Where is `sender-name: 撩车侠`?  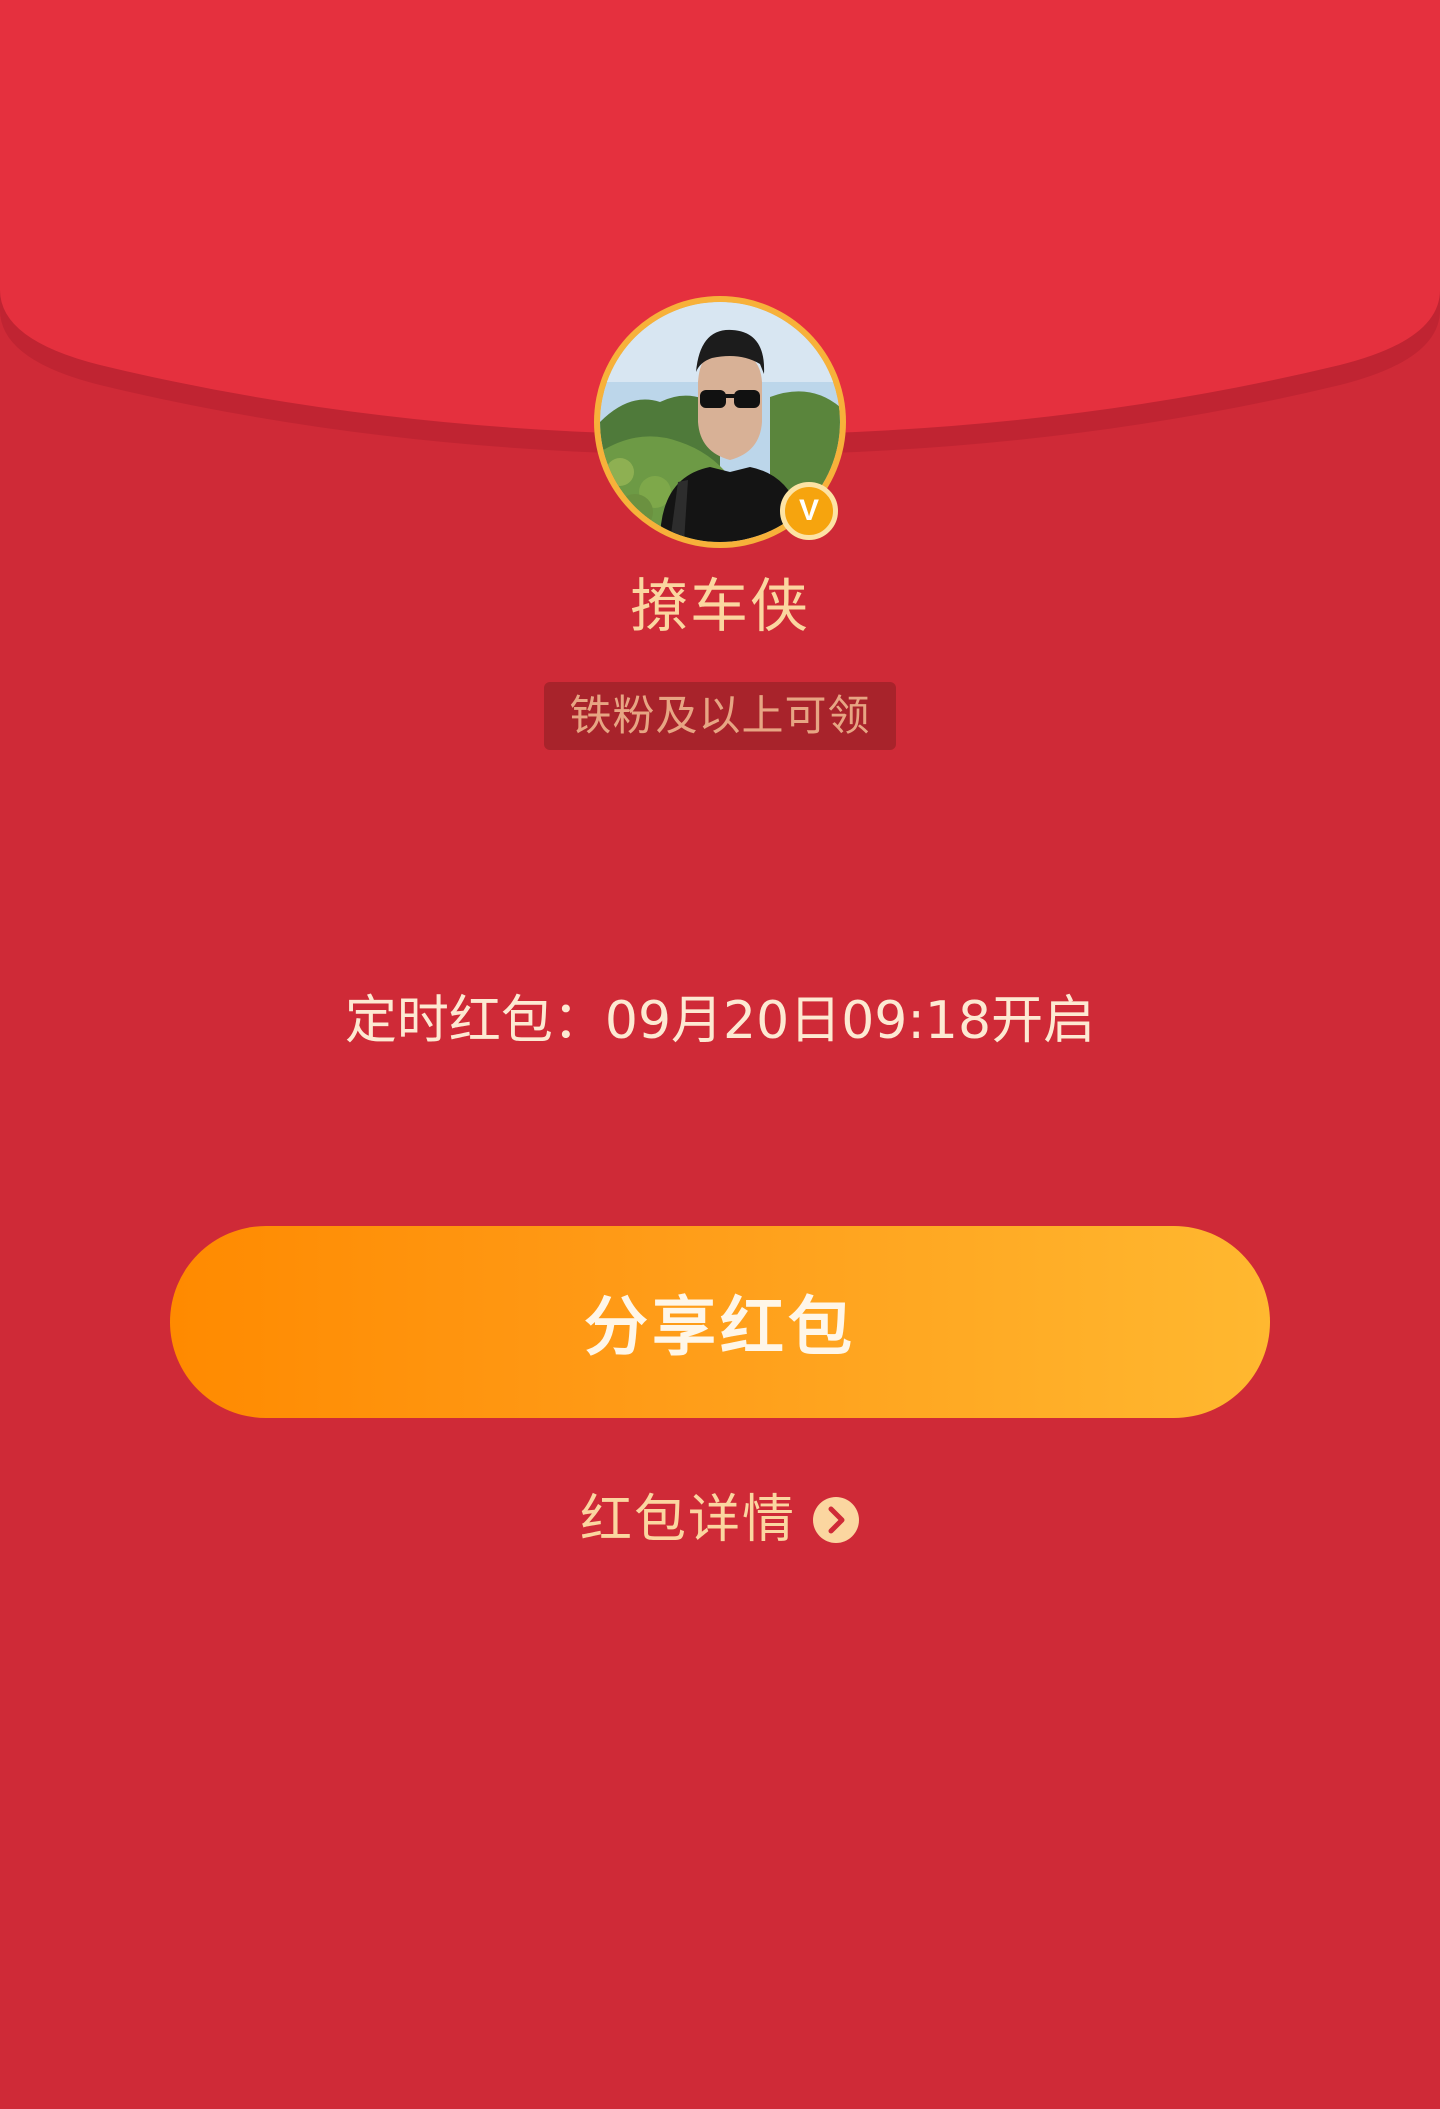
sender-name: 撩车侠 is located at coordinates (720, 606).